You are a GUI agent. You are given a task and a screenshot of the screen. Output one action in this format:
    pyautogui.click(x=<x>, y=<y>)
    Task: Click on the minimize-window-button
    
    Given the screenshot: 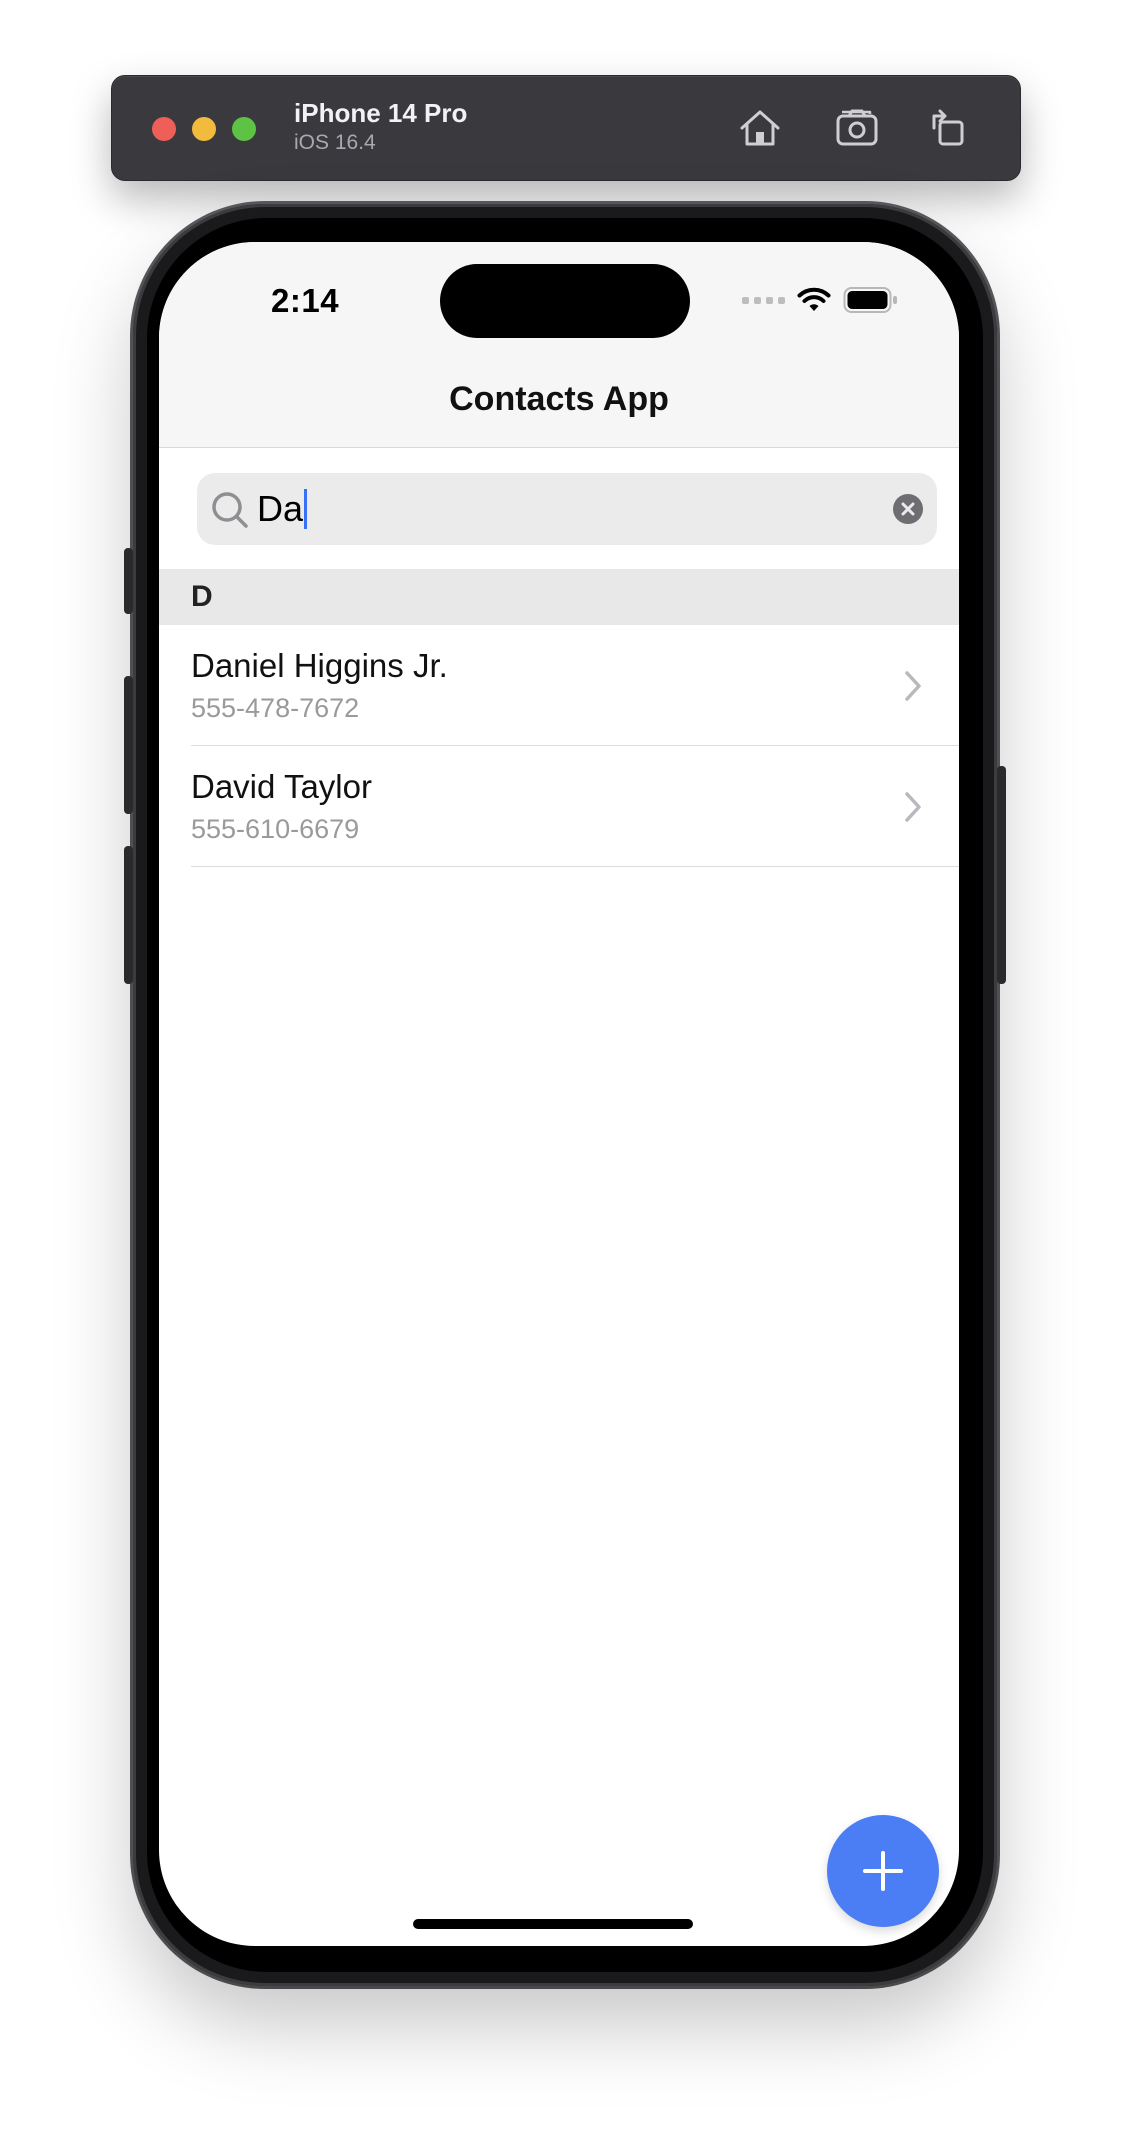 What is the action you would take?
    pyautogui.click(x=204, y=129)
    